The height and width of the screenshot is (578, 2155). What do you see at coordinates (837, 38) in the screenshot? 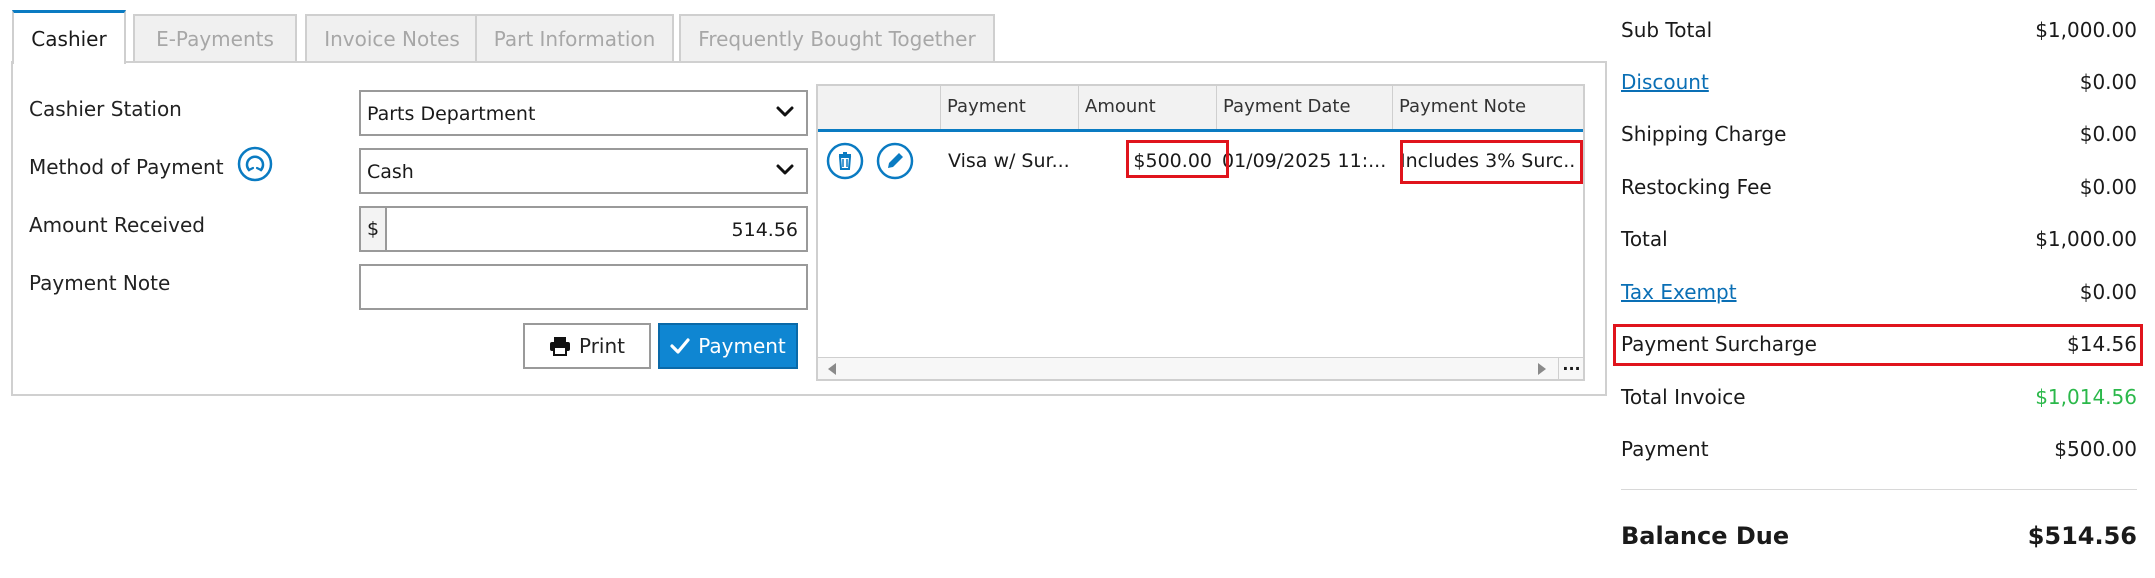
I see `tab-frequently-bought-together: Frequently Bought Together` at bounding box center [837, 38].